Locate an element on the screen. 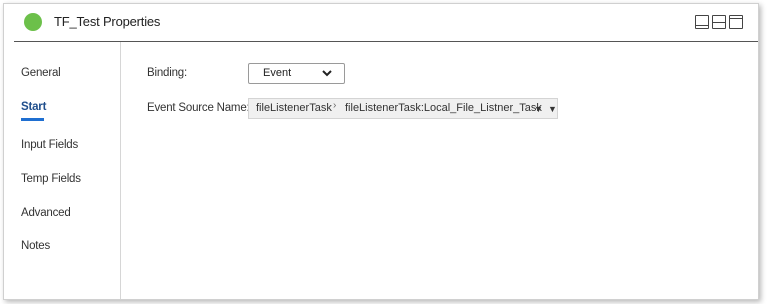  binding-select-value: Event is located at coordinates (277, 73).